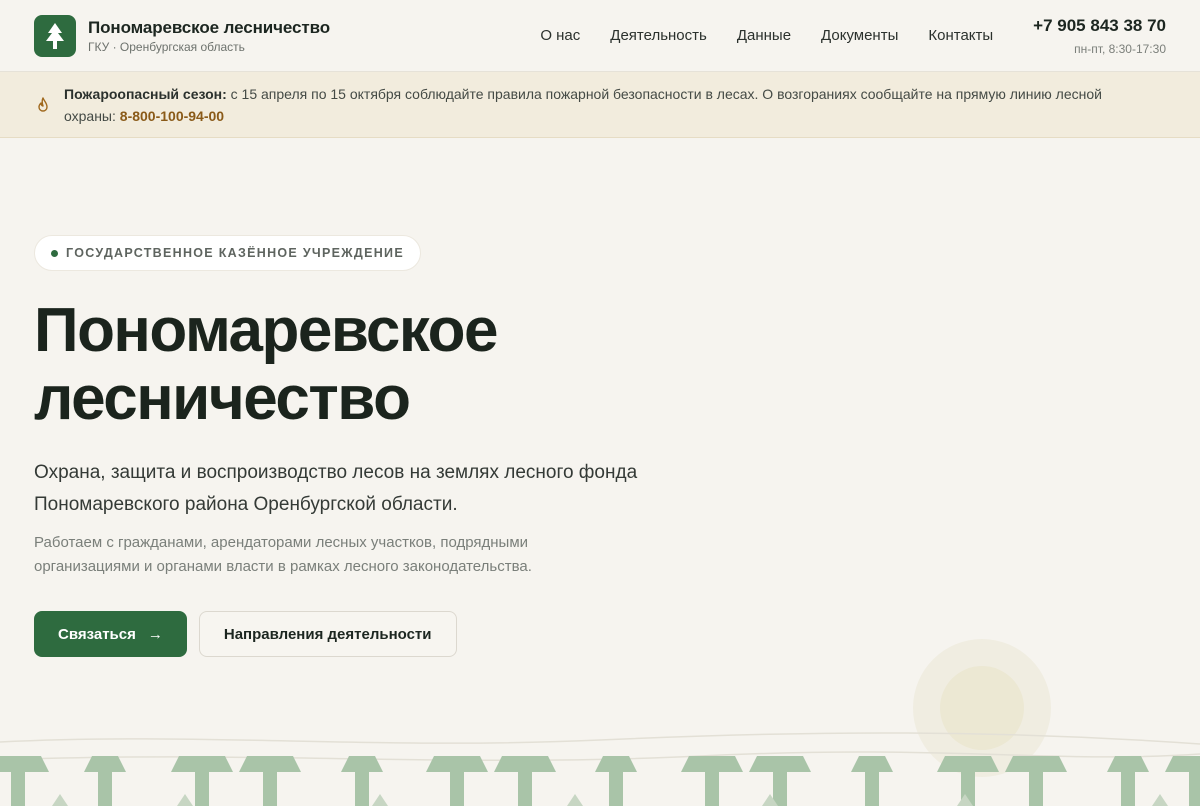 This screenshot has height=806, width=1200. What do you see at coordinates (235, 253) in the screenshot?
I see `badge-label: ГОСУДАРСТВЕННОЕ КАЗЁННОЕ УЧРЕЖДЕНИЕ` at bounding box center [235, 253].